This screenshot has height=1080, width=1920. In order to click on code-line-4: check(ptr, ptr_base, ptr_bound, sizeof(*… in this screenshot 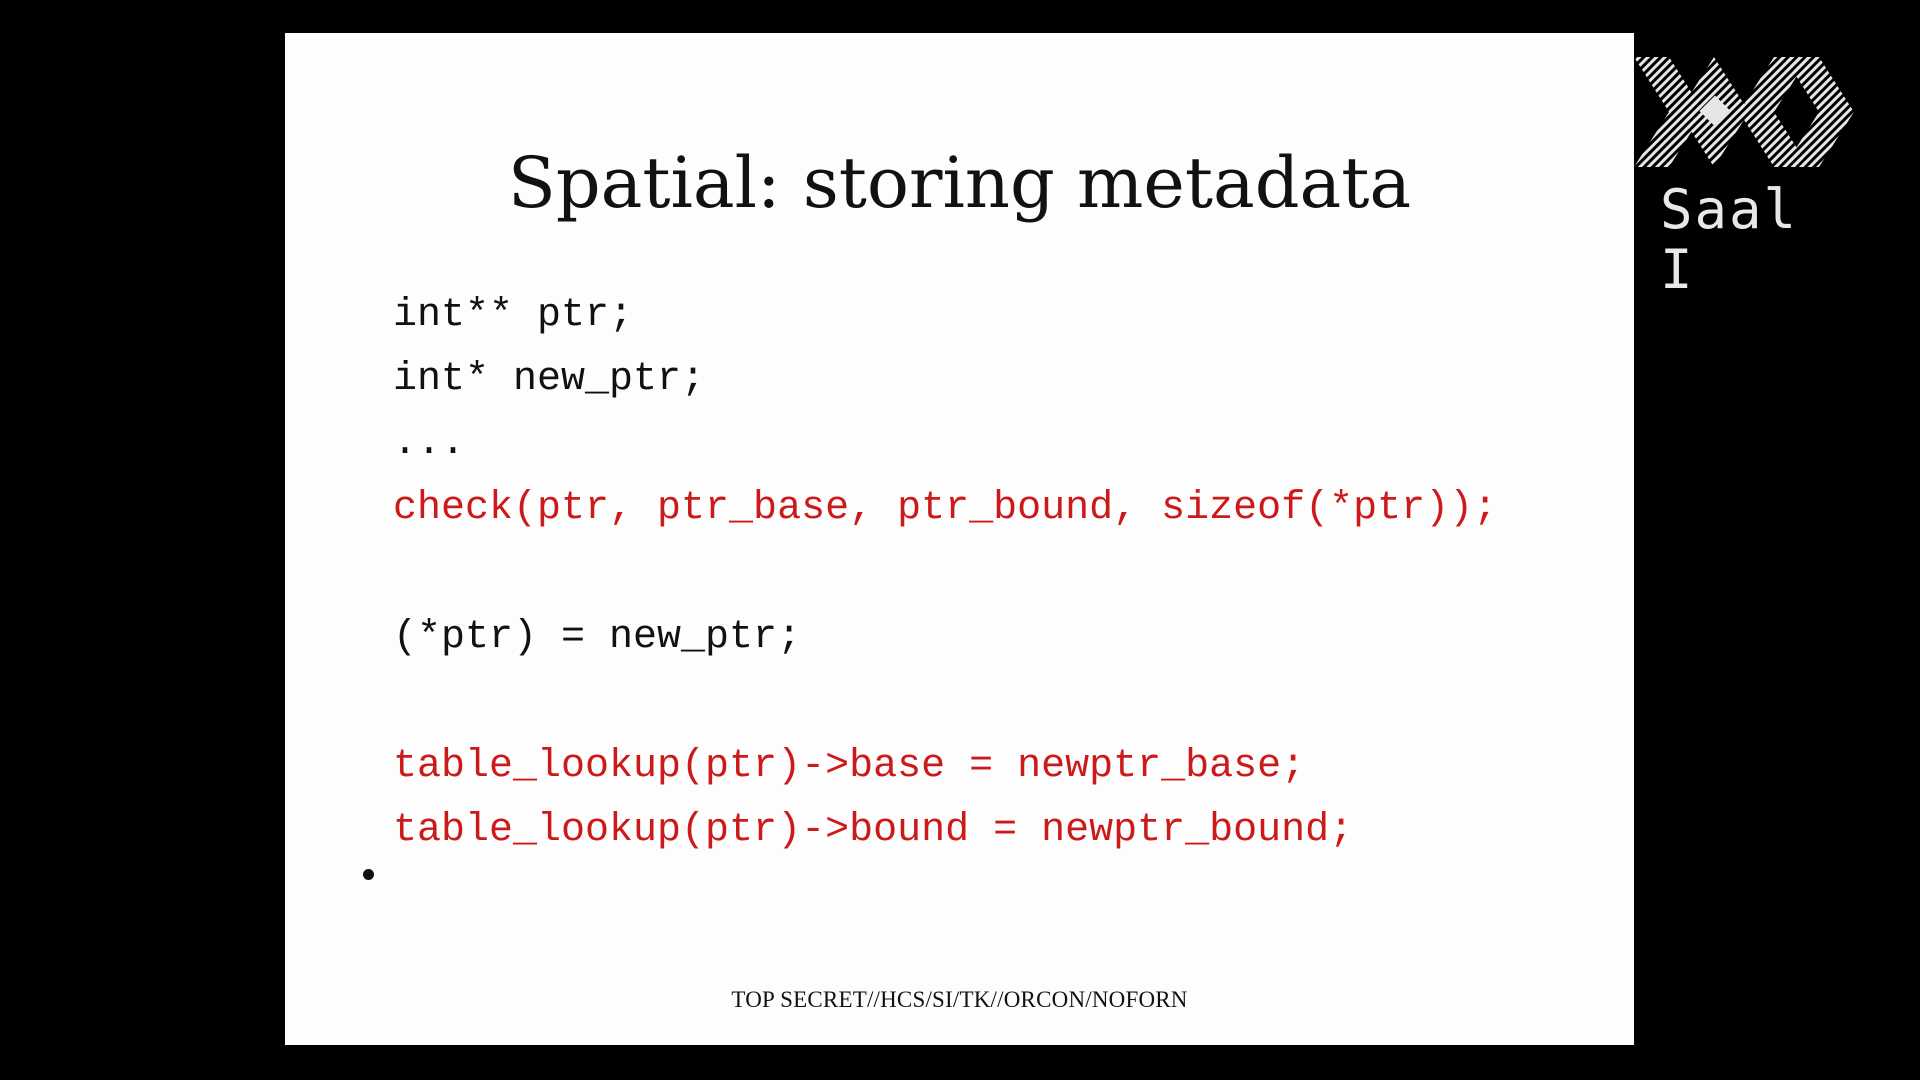, I will do `click(945, 508)`.